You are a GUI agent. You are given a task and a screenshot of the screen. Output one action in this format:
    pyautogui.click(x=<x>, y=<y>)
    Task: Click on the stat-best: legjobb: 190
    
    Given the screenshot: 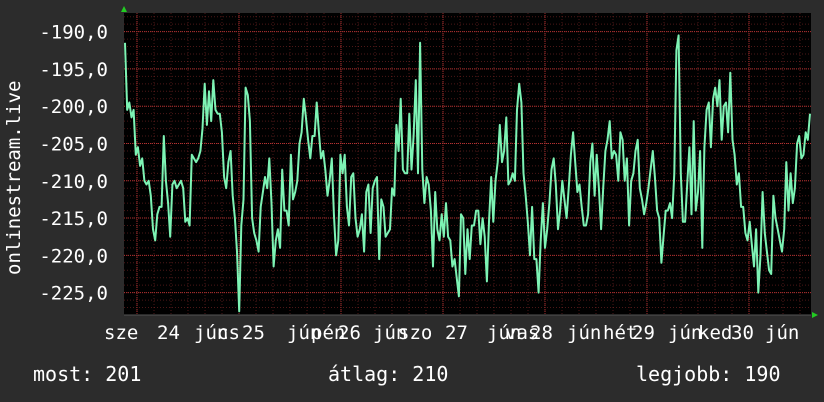 What is the action you would take?
    pyautogui.click(x=708, y=374)
    